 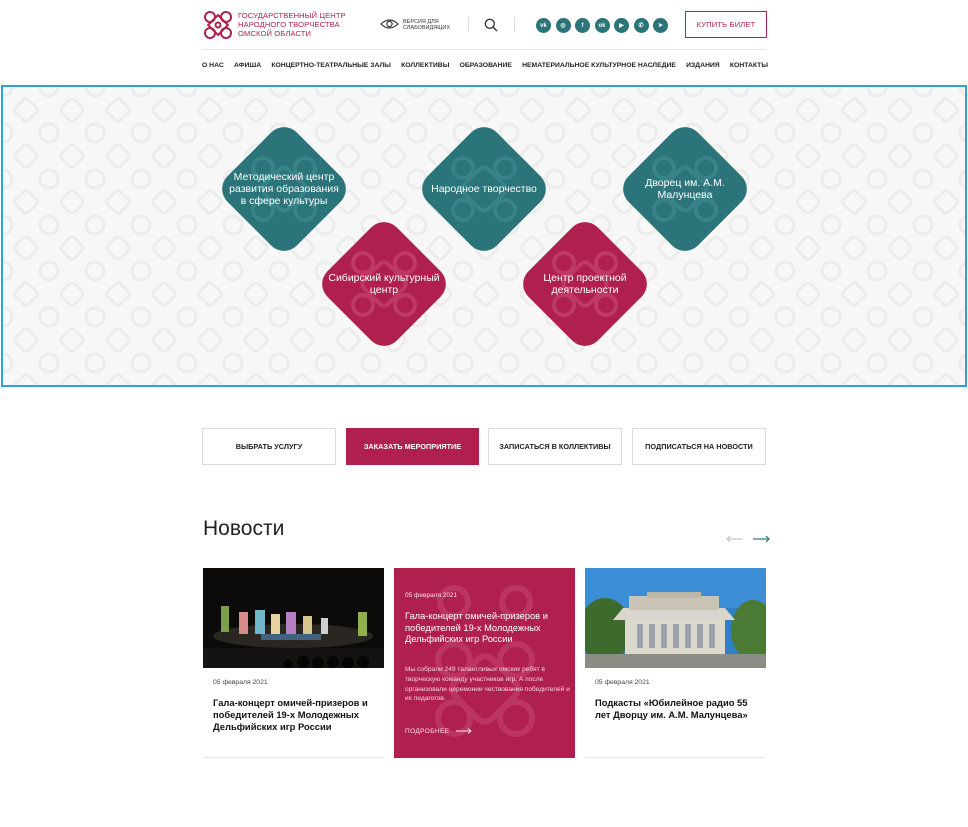 What do you see at coordinates (735, 539) in the screenshot?
I see `arrow-left-icon` at bounding box center [735, 539].